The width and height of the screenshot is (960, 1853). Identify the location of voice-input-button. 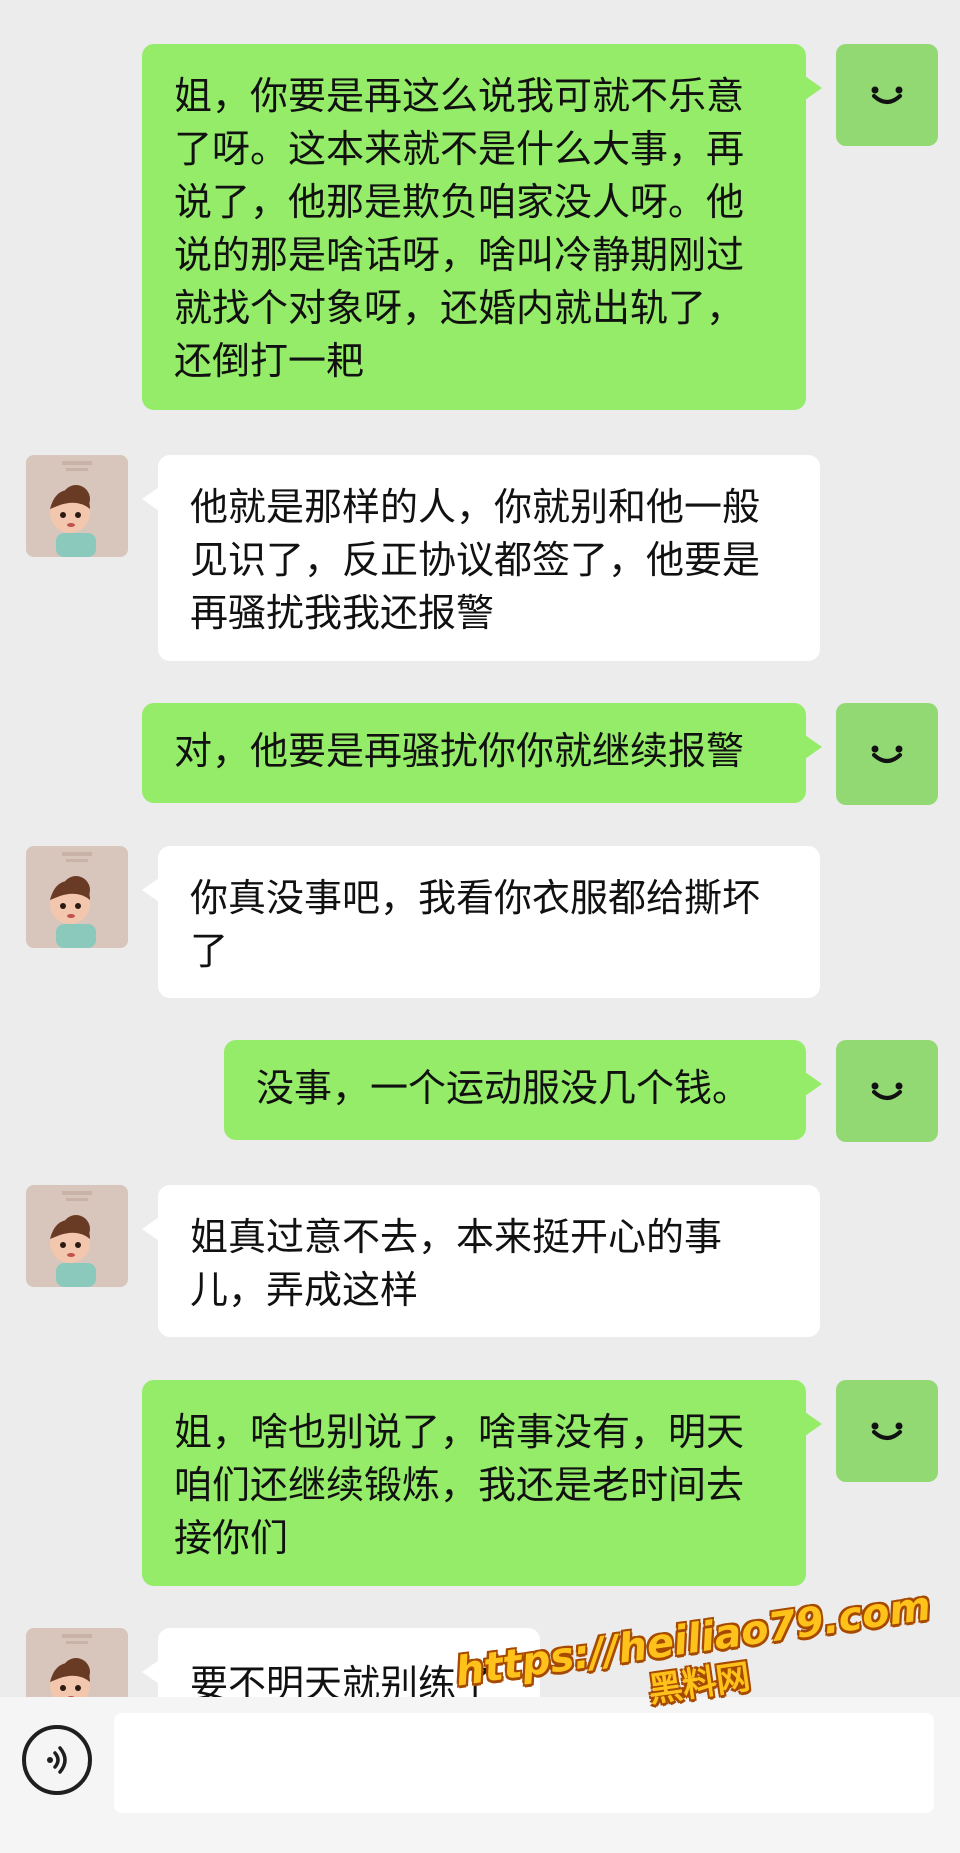
(57, 1760).